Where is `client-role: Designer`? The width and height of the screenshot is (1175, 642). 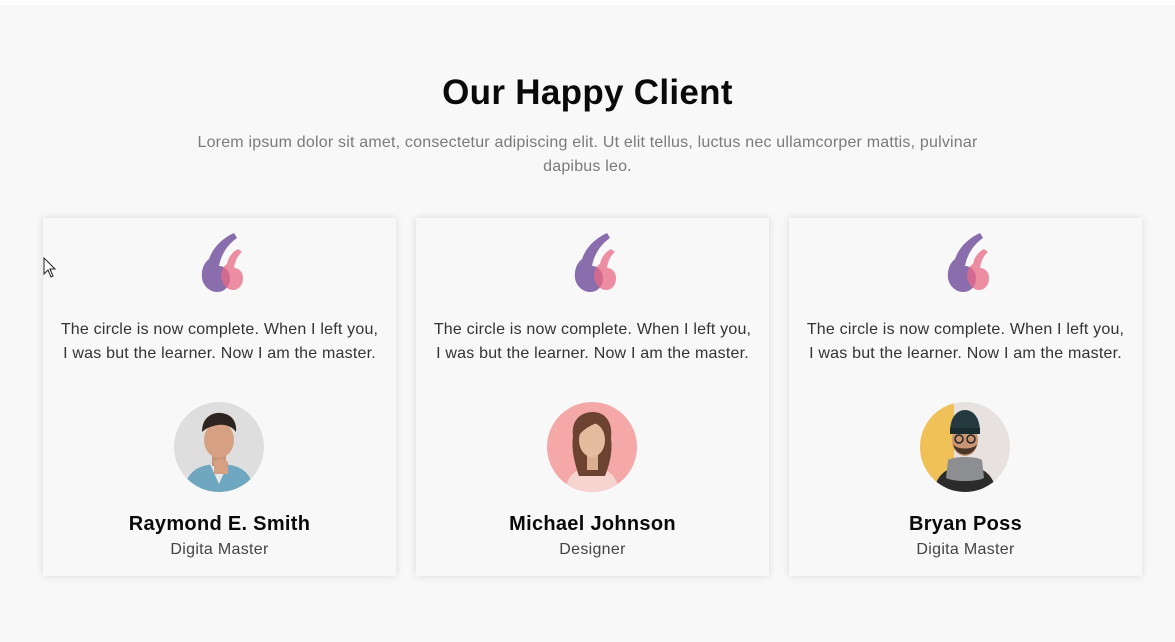
client-role: Designer is located at coordinates (592, 549).